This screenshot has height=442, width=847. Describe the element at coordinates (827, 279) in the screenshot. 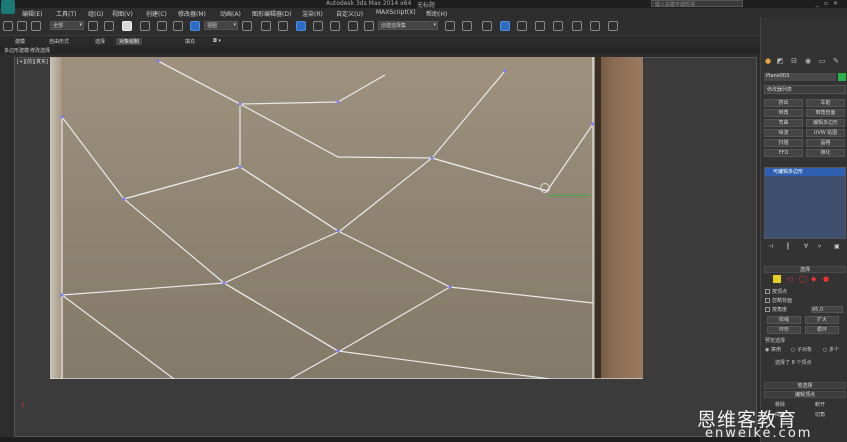

I see `element-mode-icon: ●` at that location.